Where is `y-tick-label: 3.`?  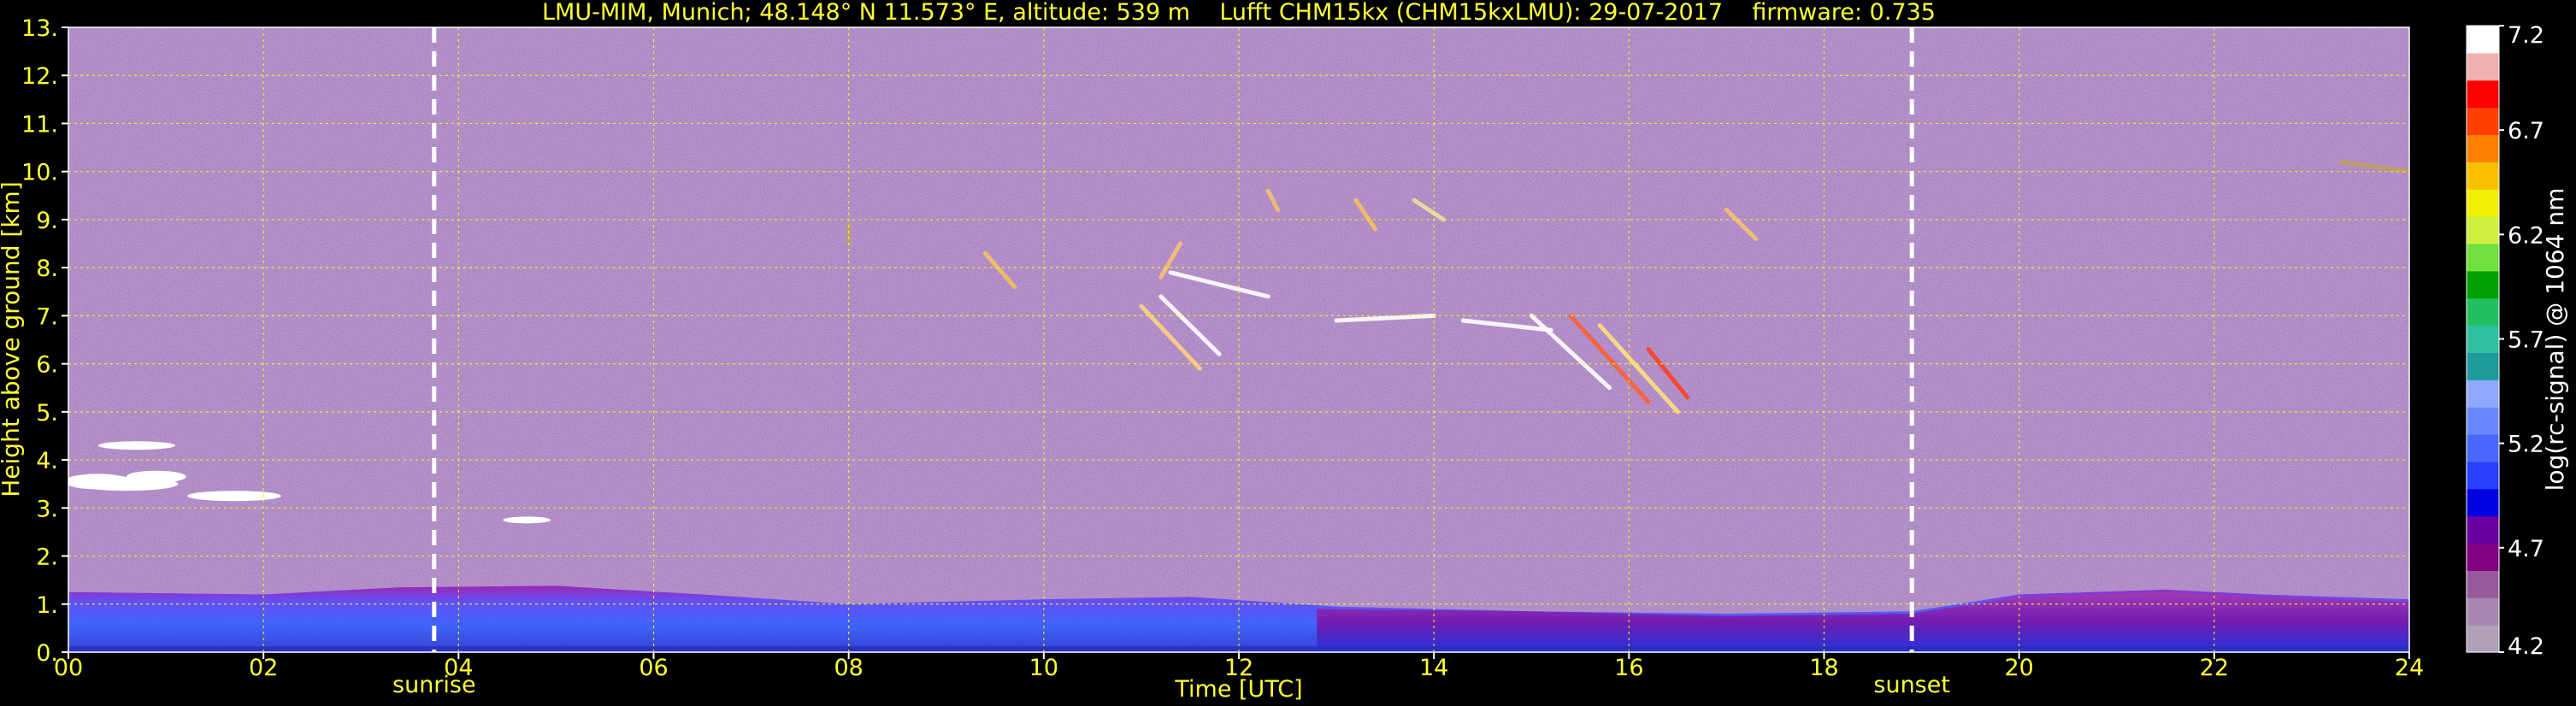
y-tick-label: 3. is located at coordinates (47, 509).